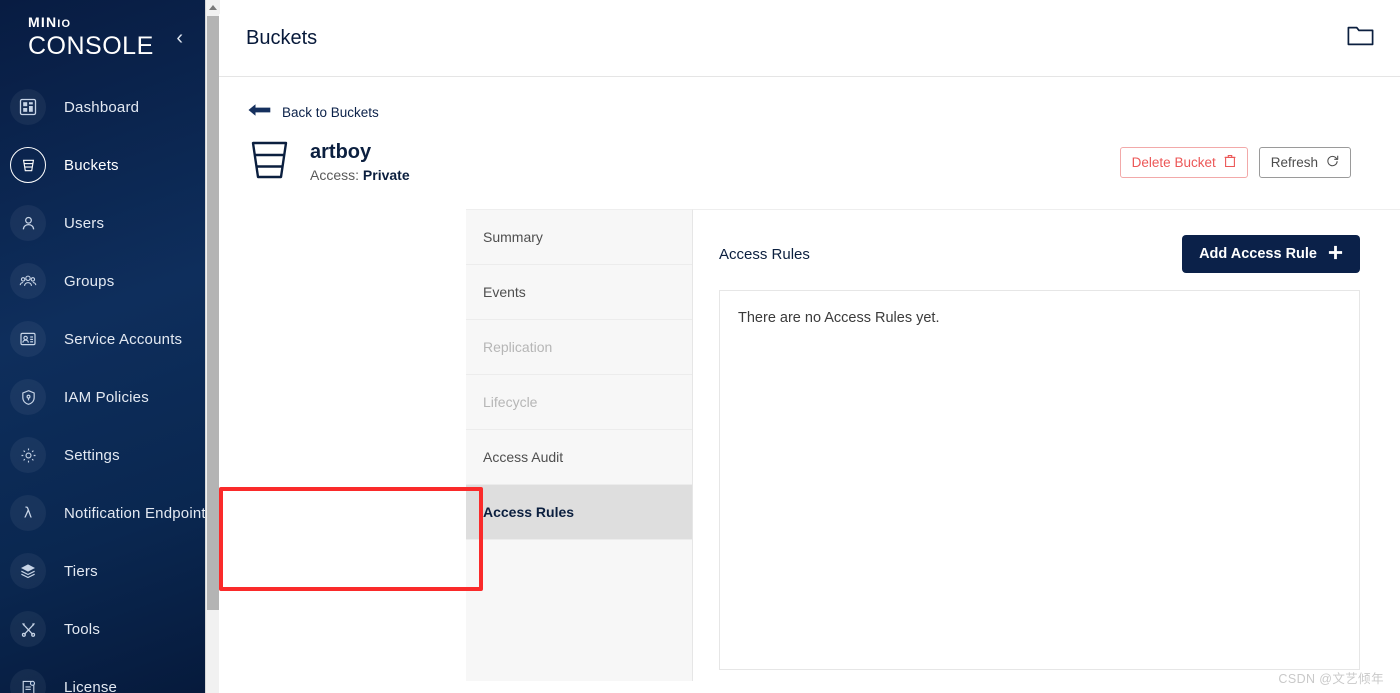 Image resolution: width=1400 pixels, height=693 pixels. I want to click on tab-access-audit: Access Audit, so click(579, 457).